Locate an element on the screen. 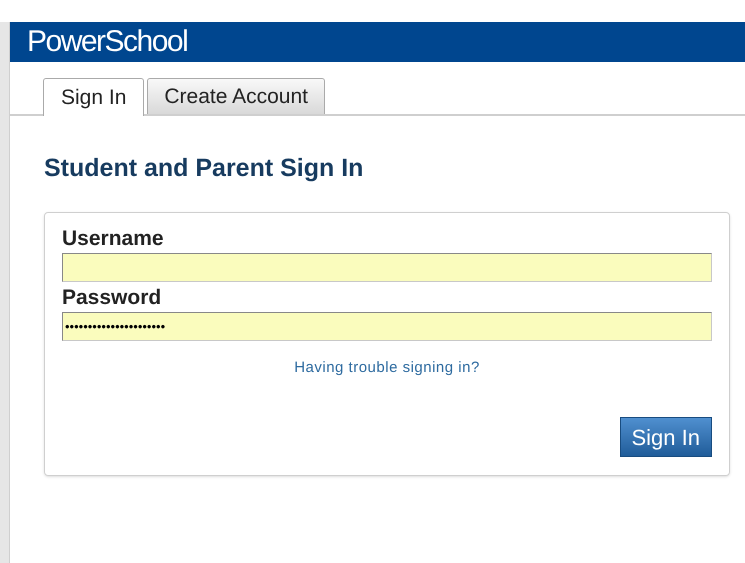 This screenshot has height=563, width=745. tab: Create Account is located at coordinates (236, 96).